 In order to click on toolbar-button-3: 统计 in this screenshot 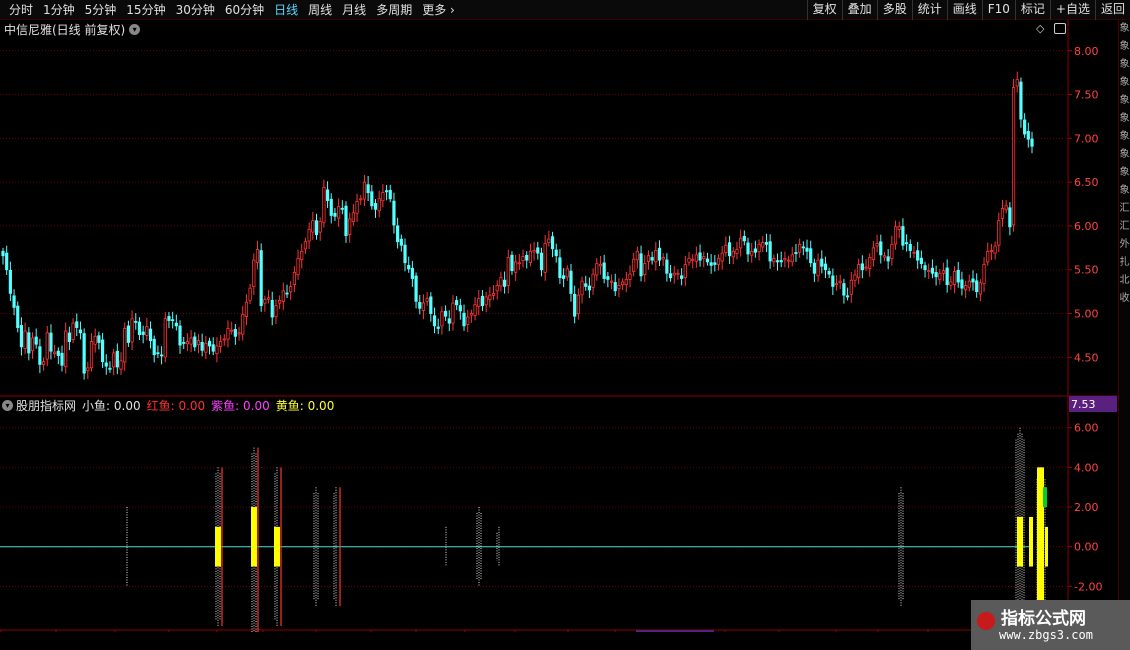, I will do `click(929, 10)`.